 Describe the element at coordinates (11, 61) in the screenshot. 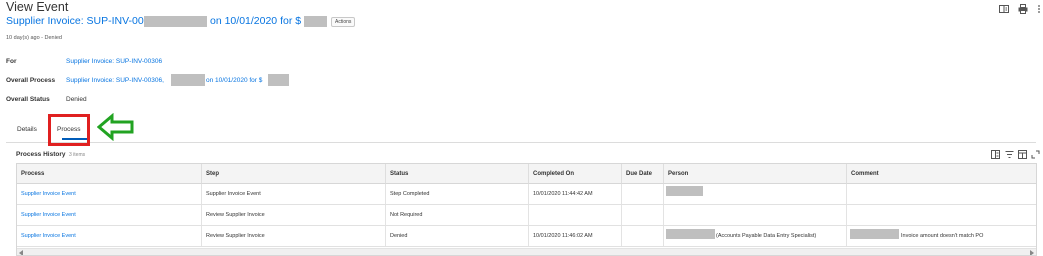

I see `for-label: For` at that location.